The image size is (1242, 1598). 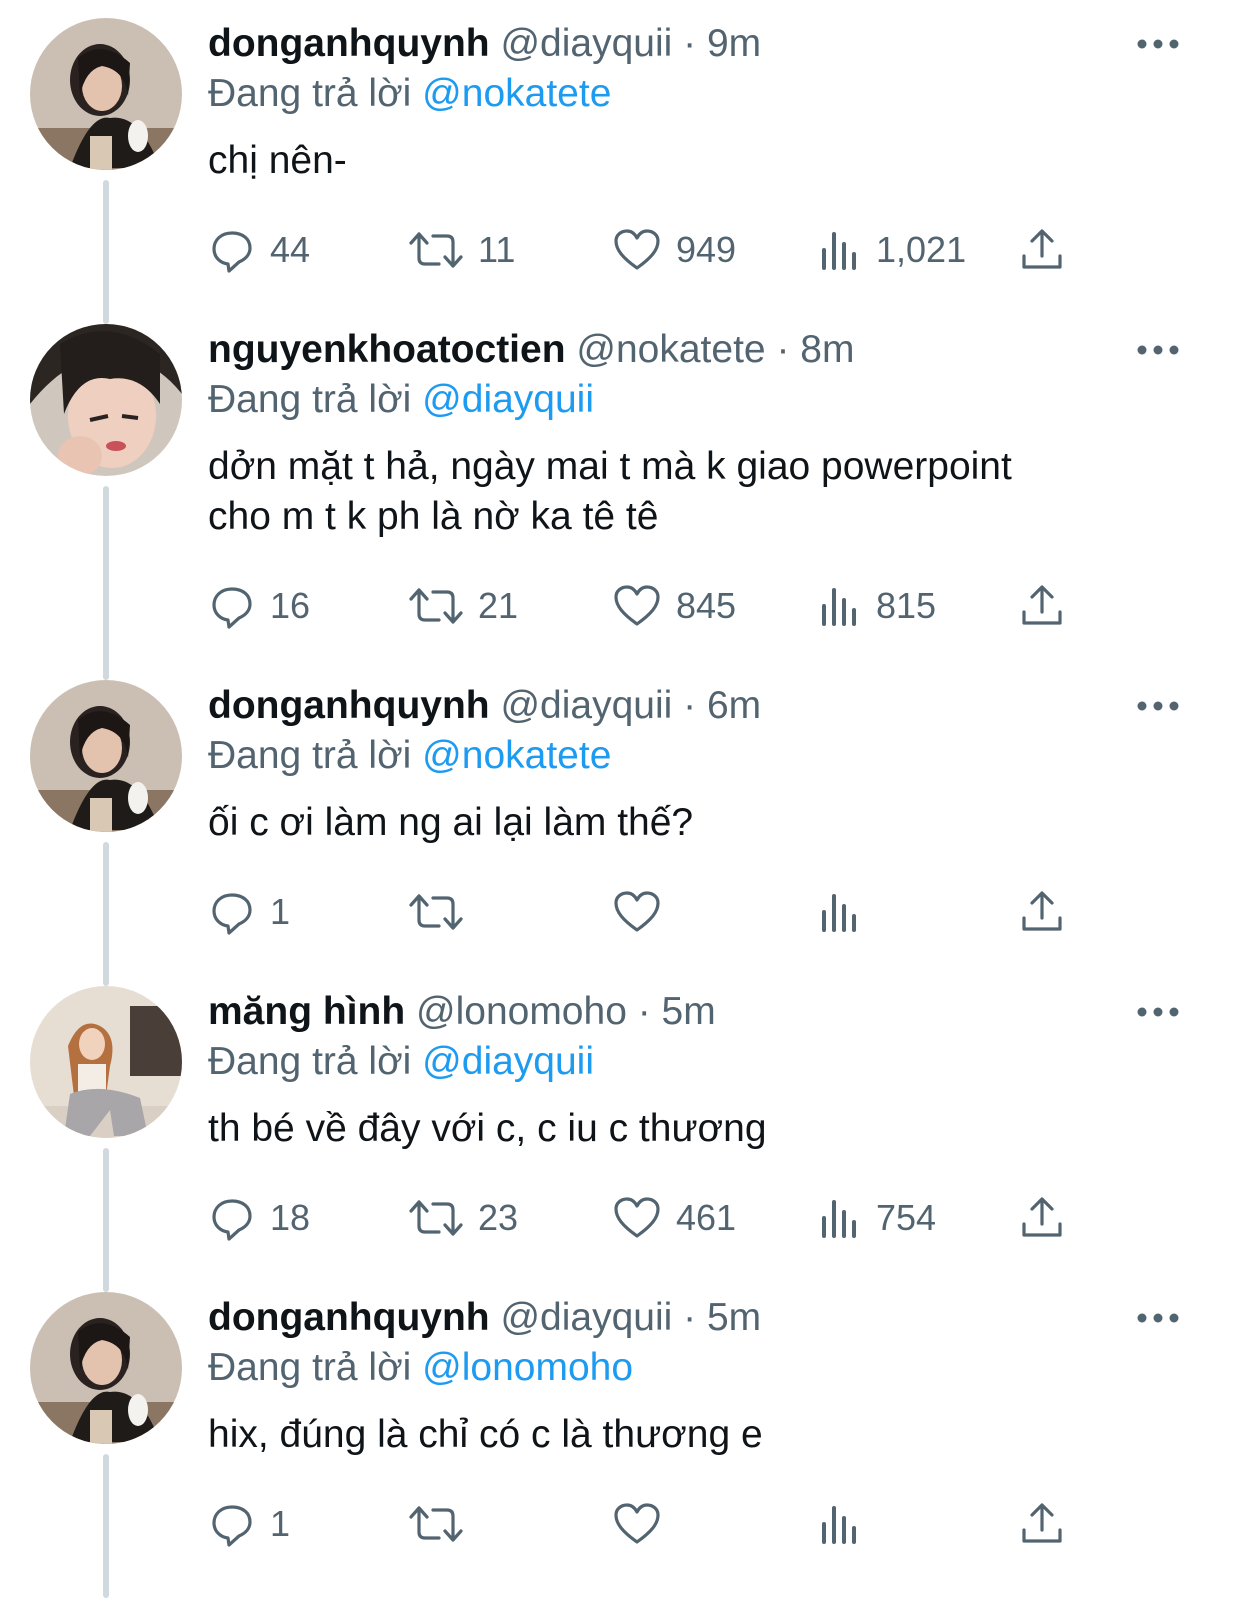 I want to click on retweet-button: 23, so click(x=463, y=1218).